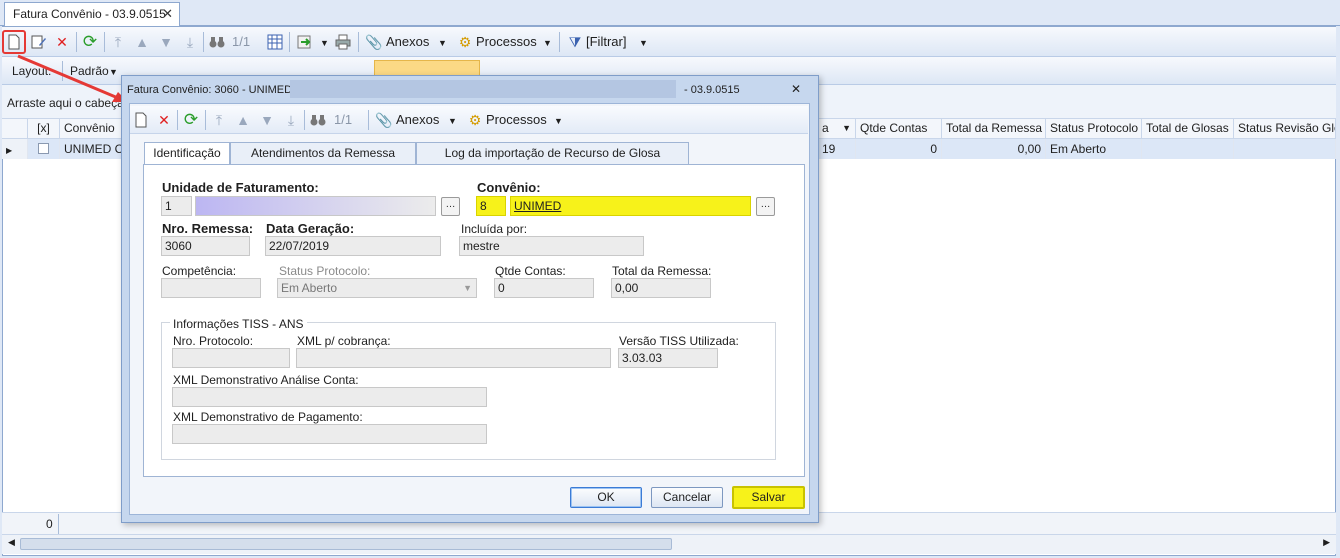 Image resolution: width=1340 pixels, height=558 pixels. Describe the element at coordinates (661, 288) in the screenshot. I see `total-remessa-field: 0,00` at that location.